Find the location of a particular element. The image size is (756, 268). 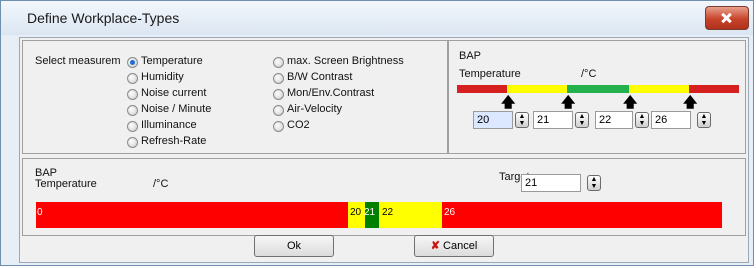

range-label-21: 21 is located at coordinates (370, 212).